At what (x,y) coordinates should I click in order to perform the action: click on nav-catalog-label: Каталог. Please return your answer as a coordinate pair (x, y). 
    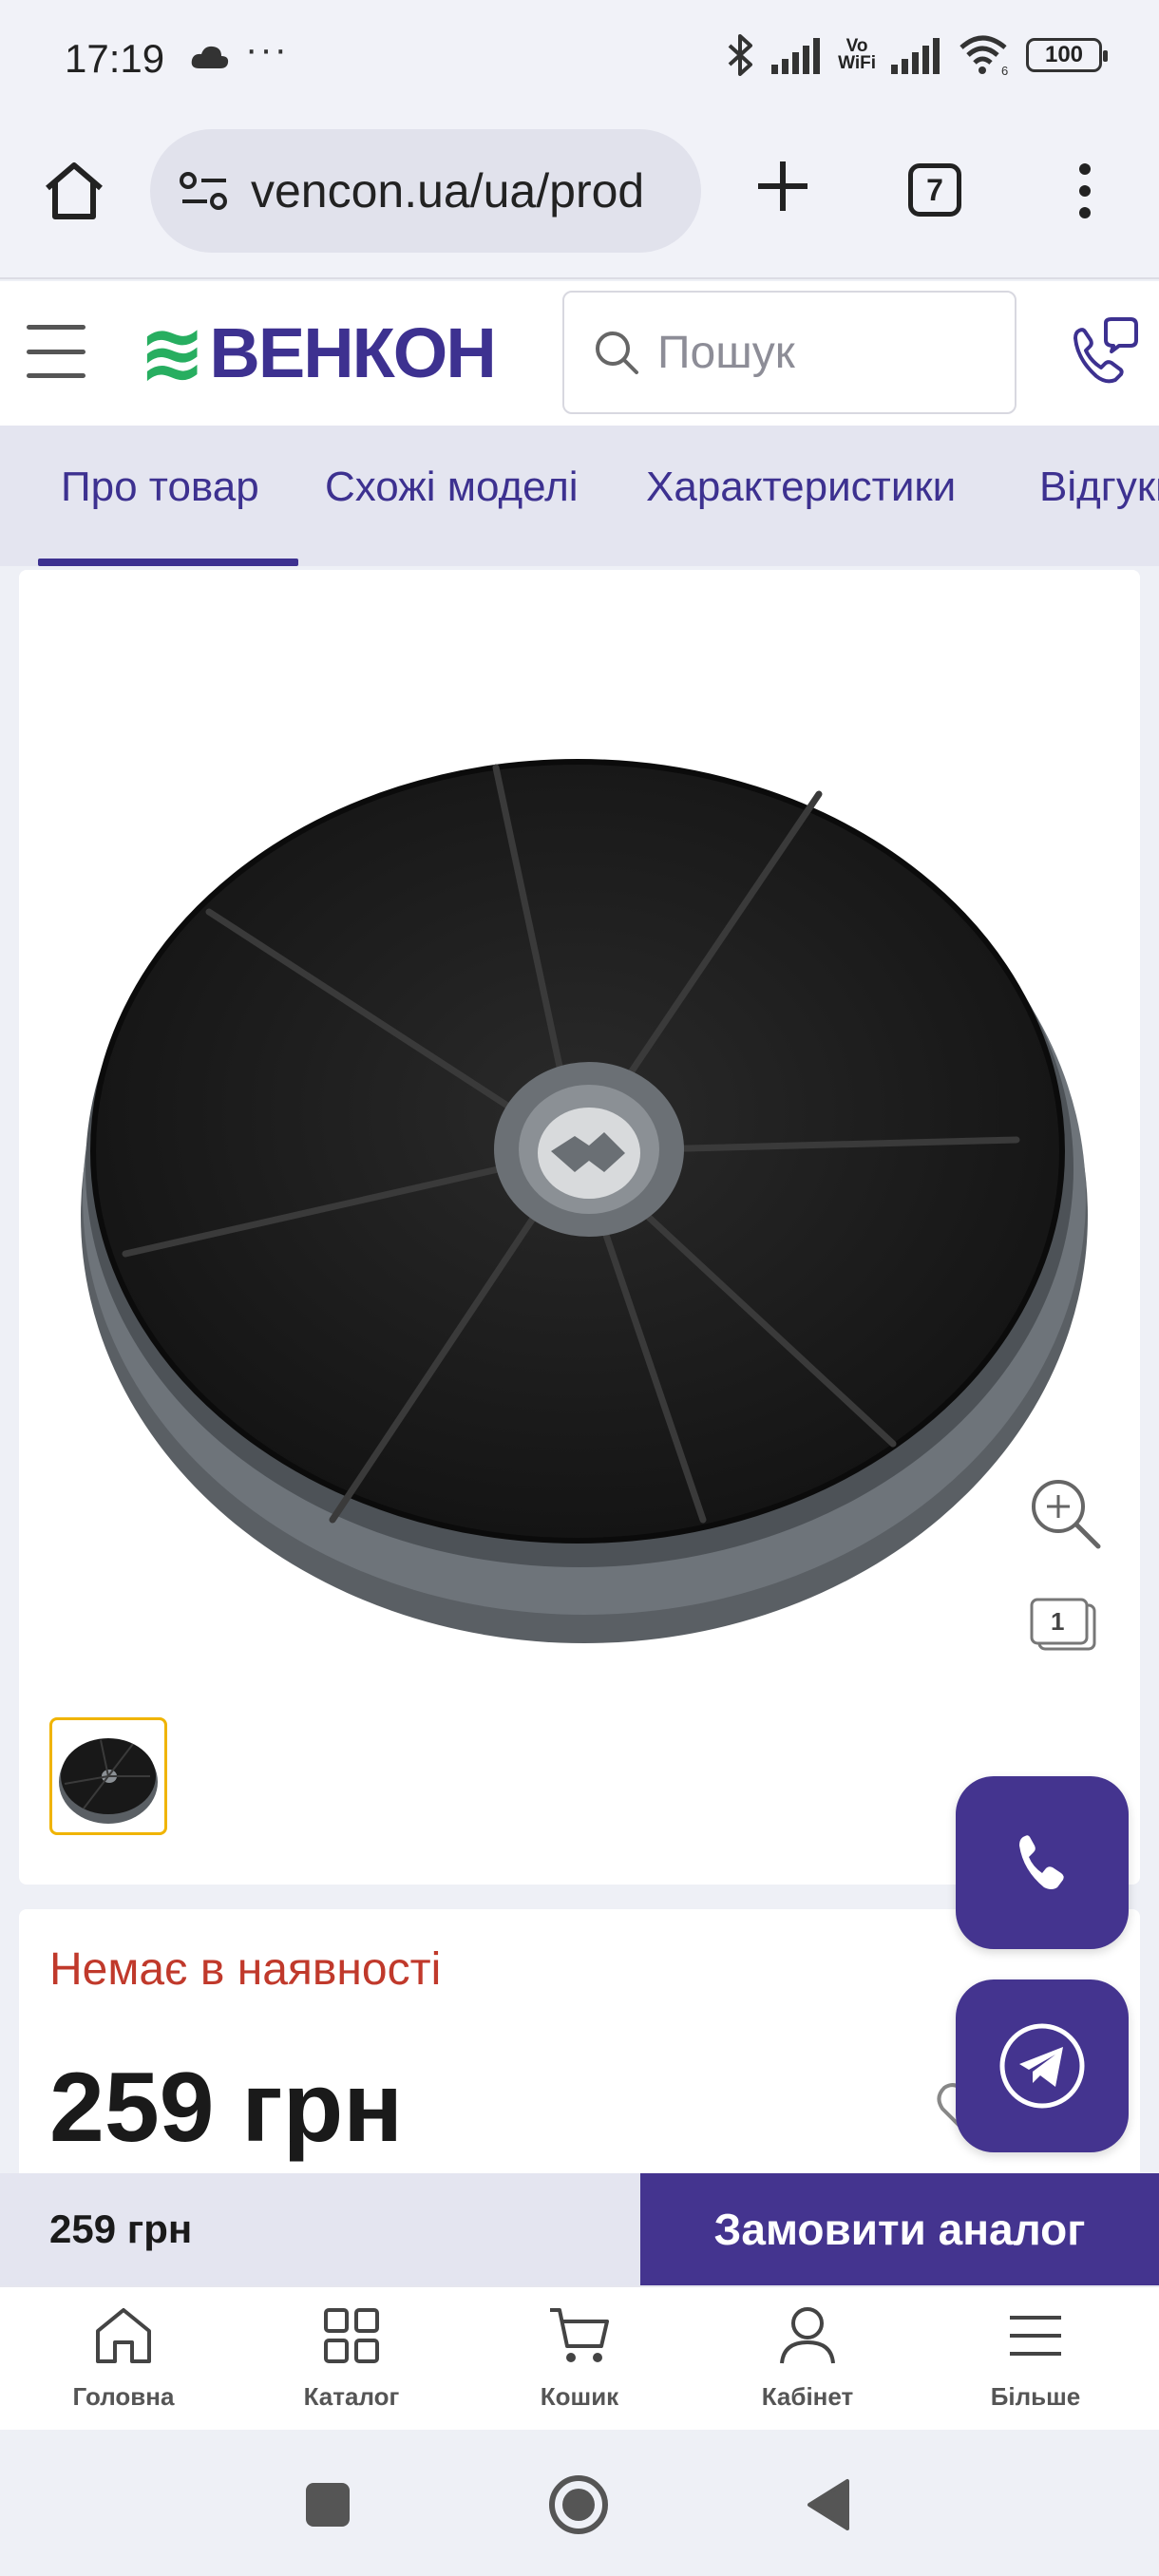
    Looking at the image, I should click on (351, 2396).